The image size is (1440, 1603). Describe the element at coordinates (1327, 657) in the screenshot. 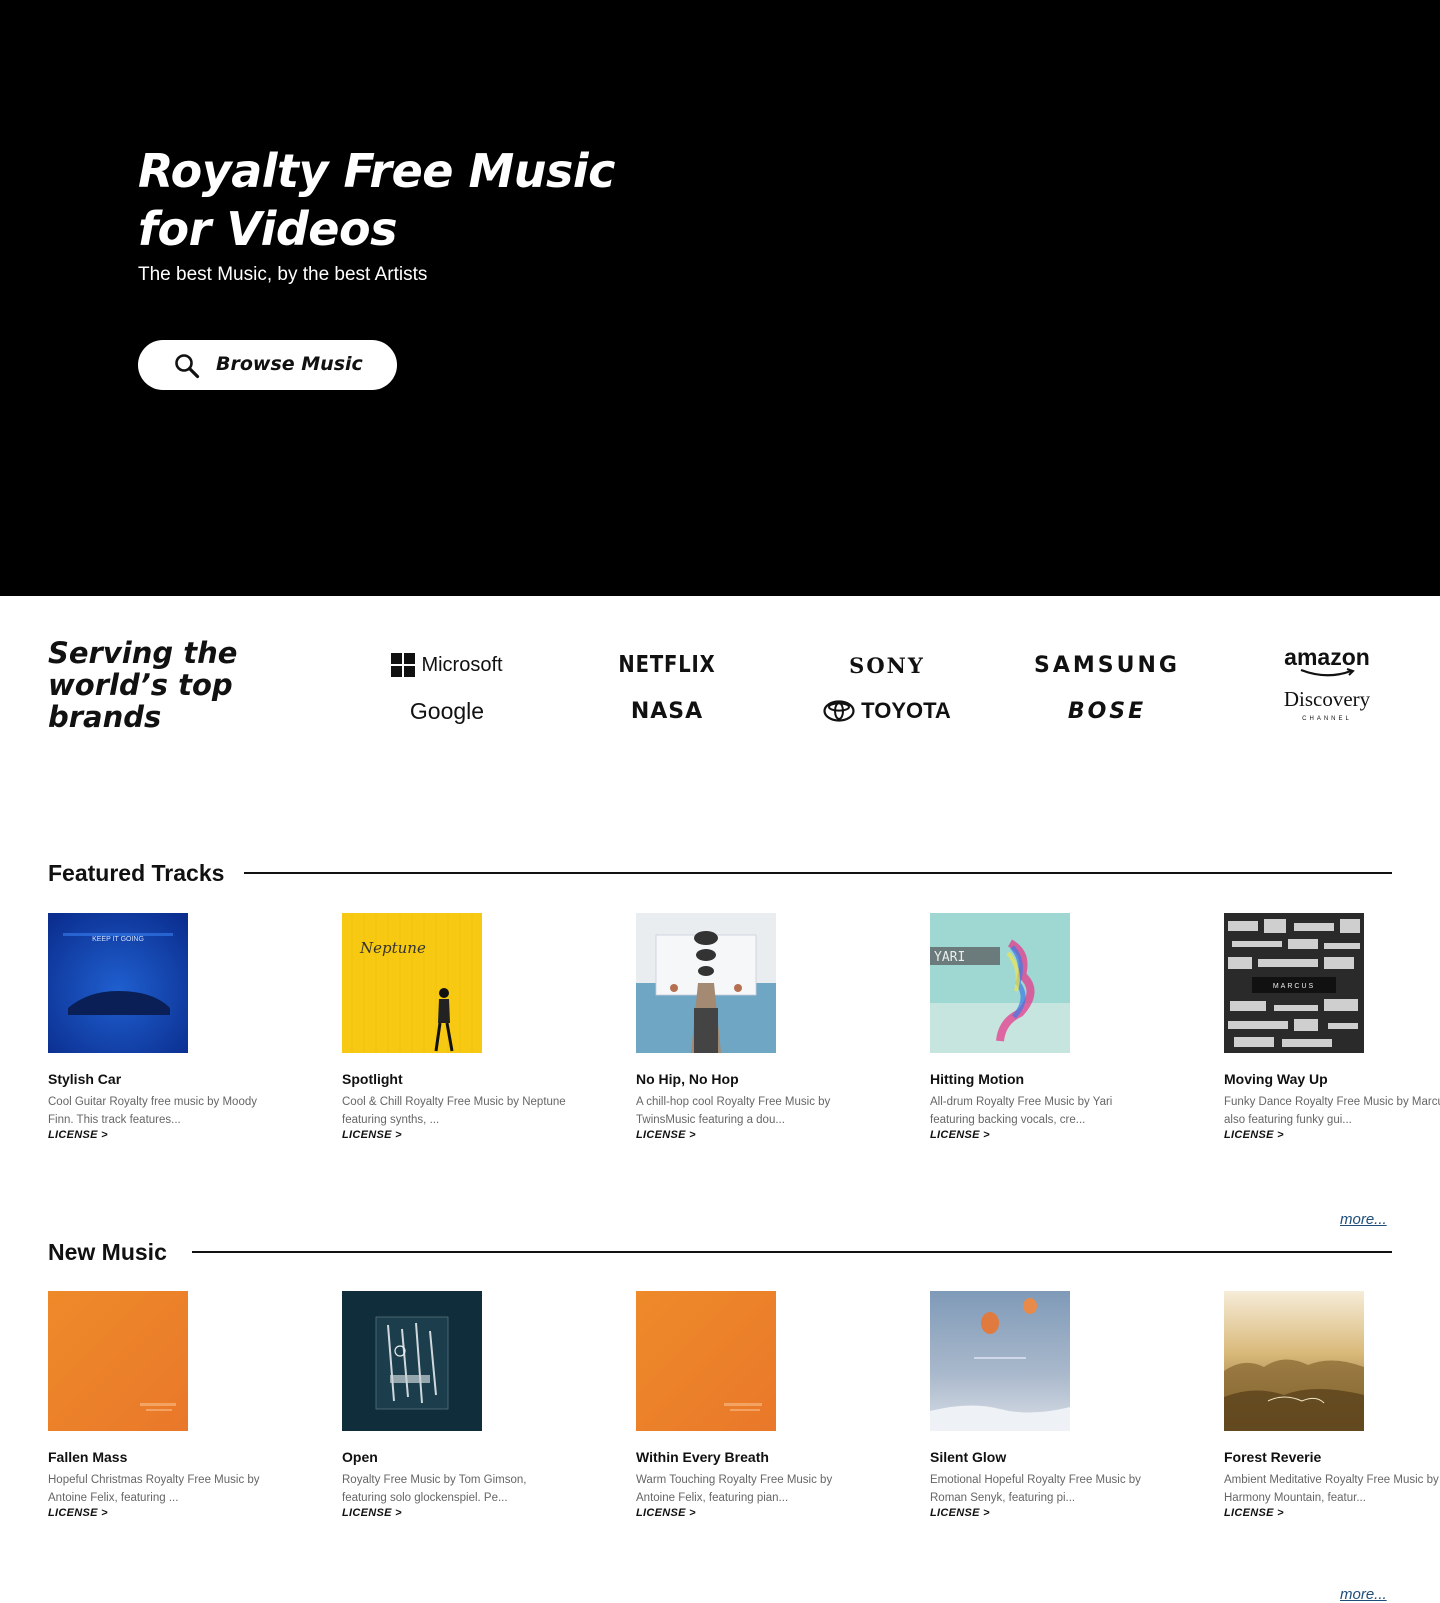

I see `amazon-logo-text: amazon` at that location.